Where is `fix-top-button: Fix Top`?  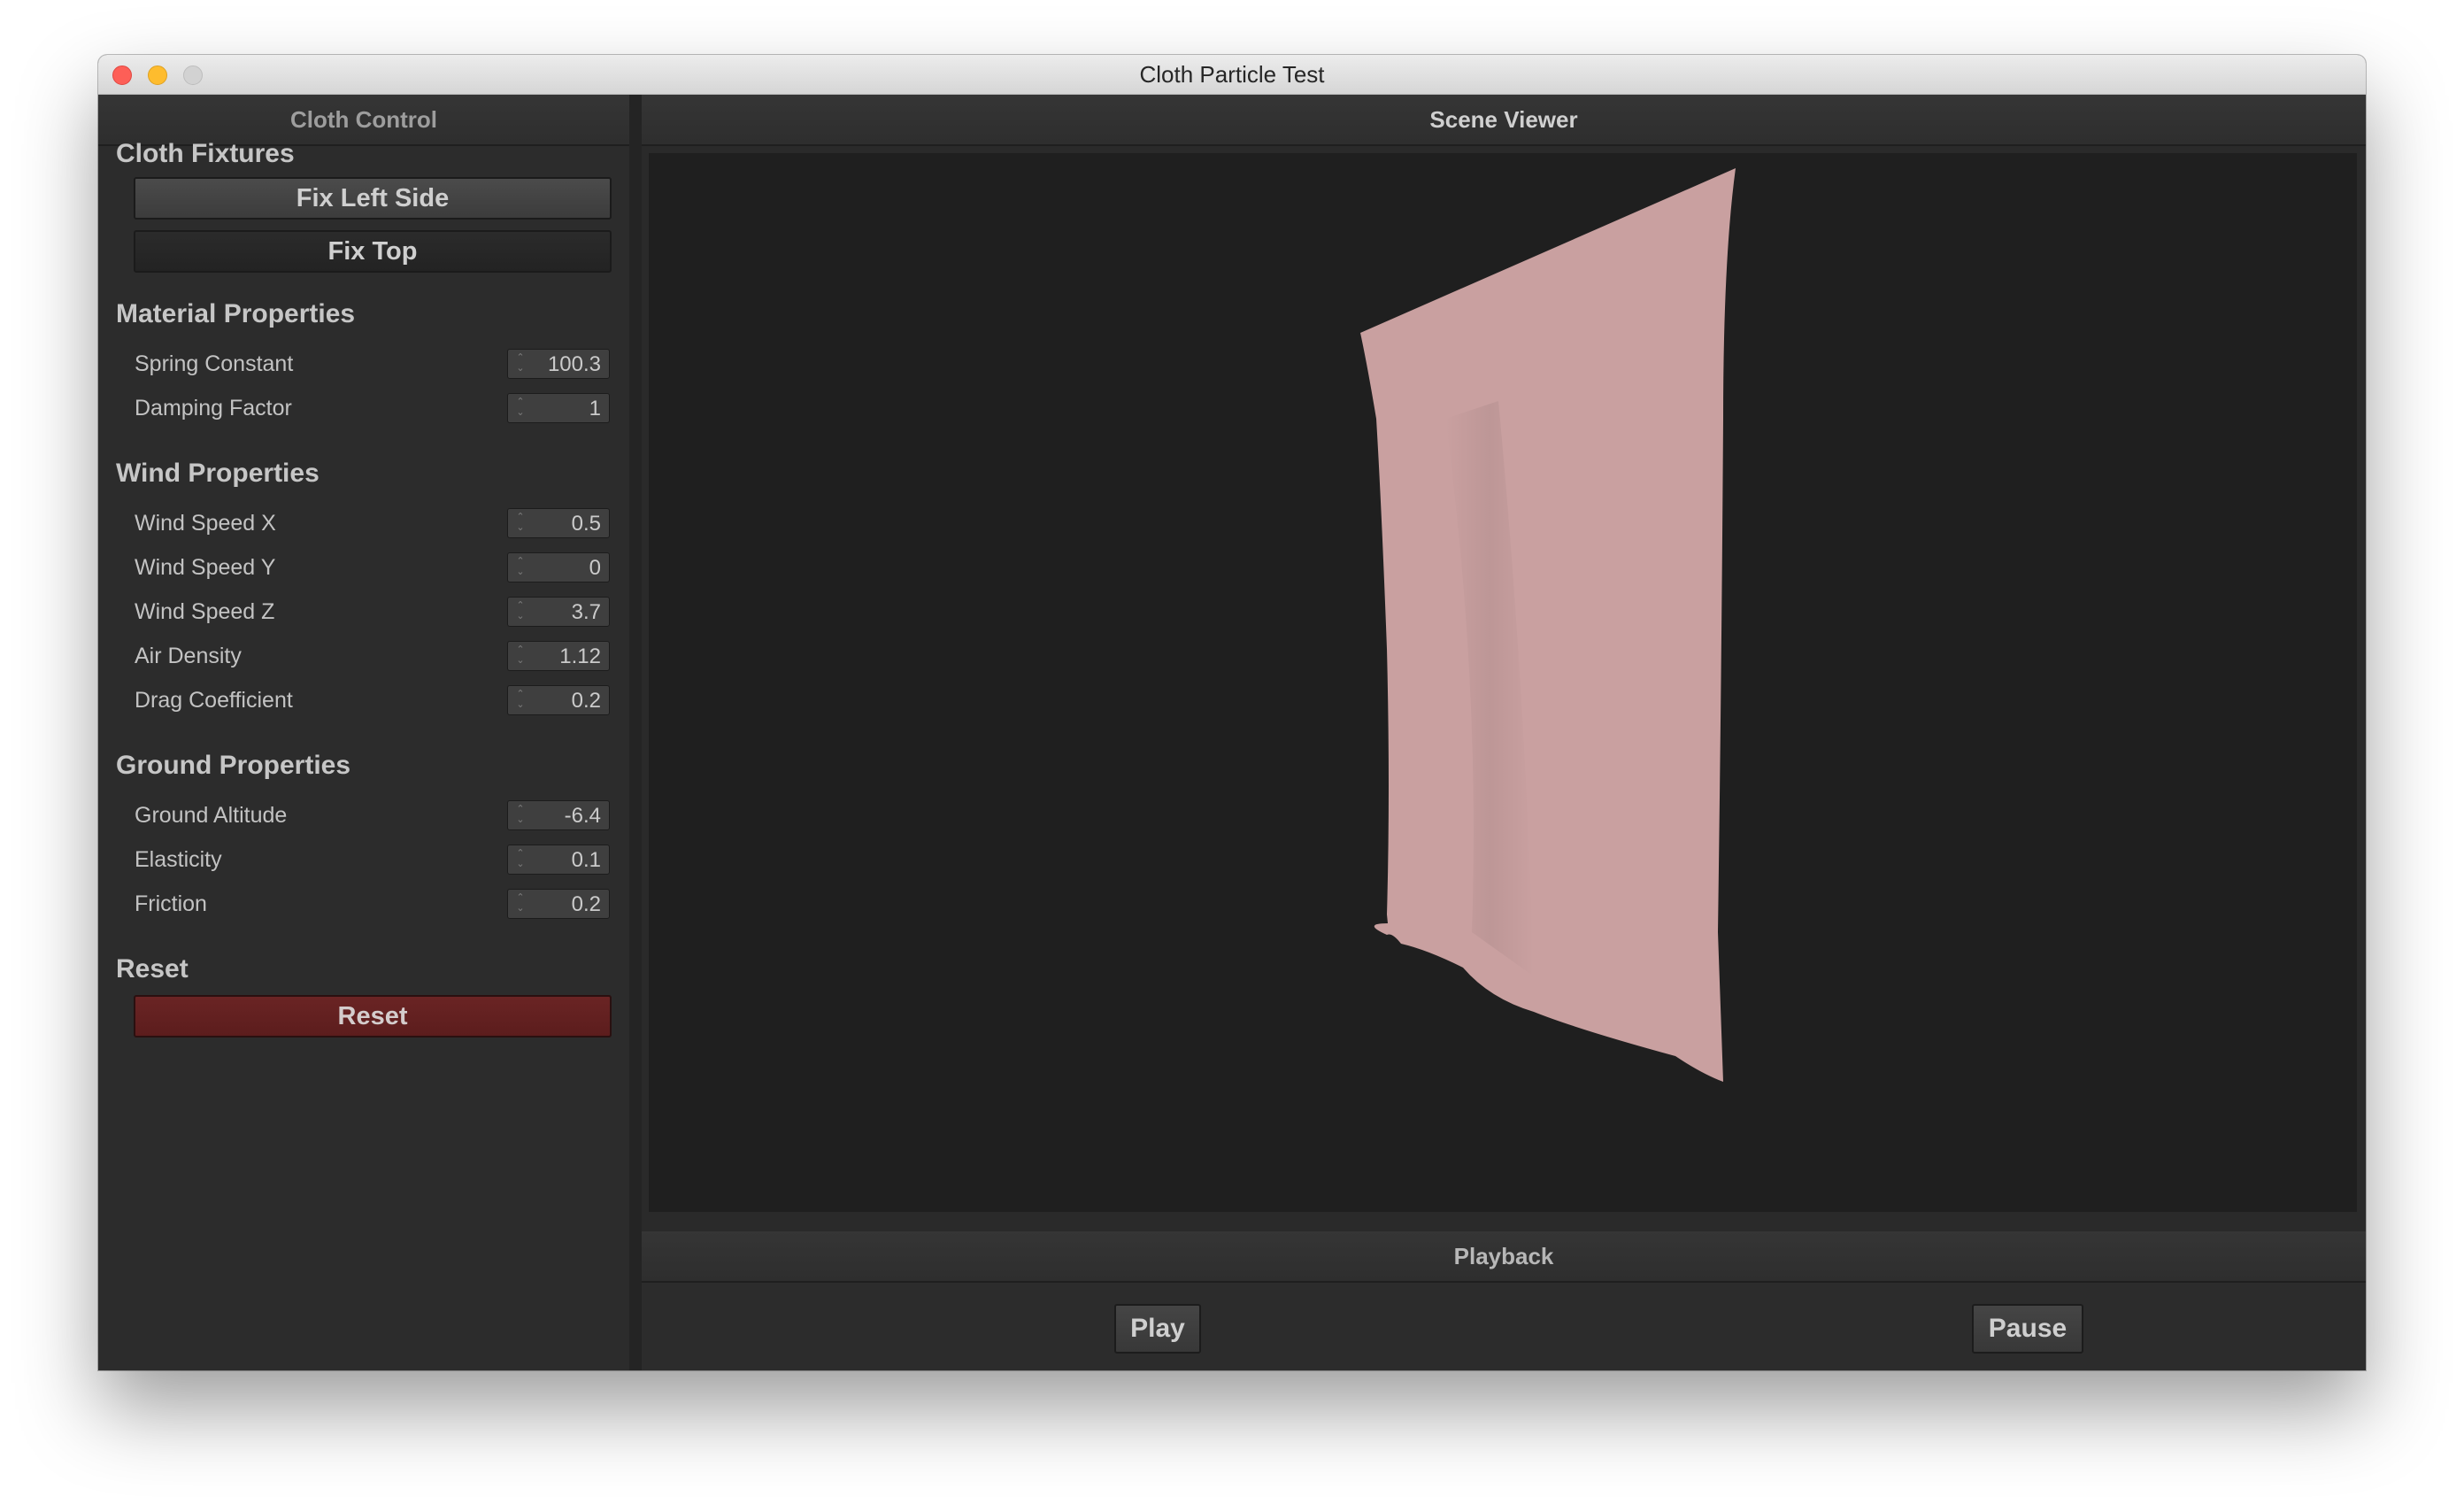 fix-top-button: Fix Top is located at coordinates (373, 251).